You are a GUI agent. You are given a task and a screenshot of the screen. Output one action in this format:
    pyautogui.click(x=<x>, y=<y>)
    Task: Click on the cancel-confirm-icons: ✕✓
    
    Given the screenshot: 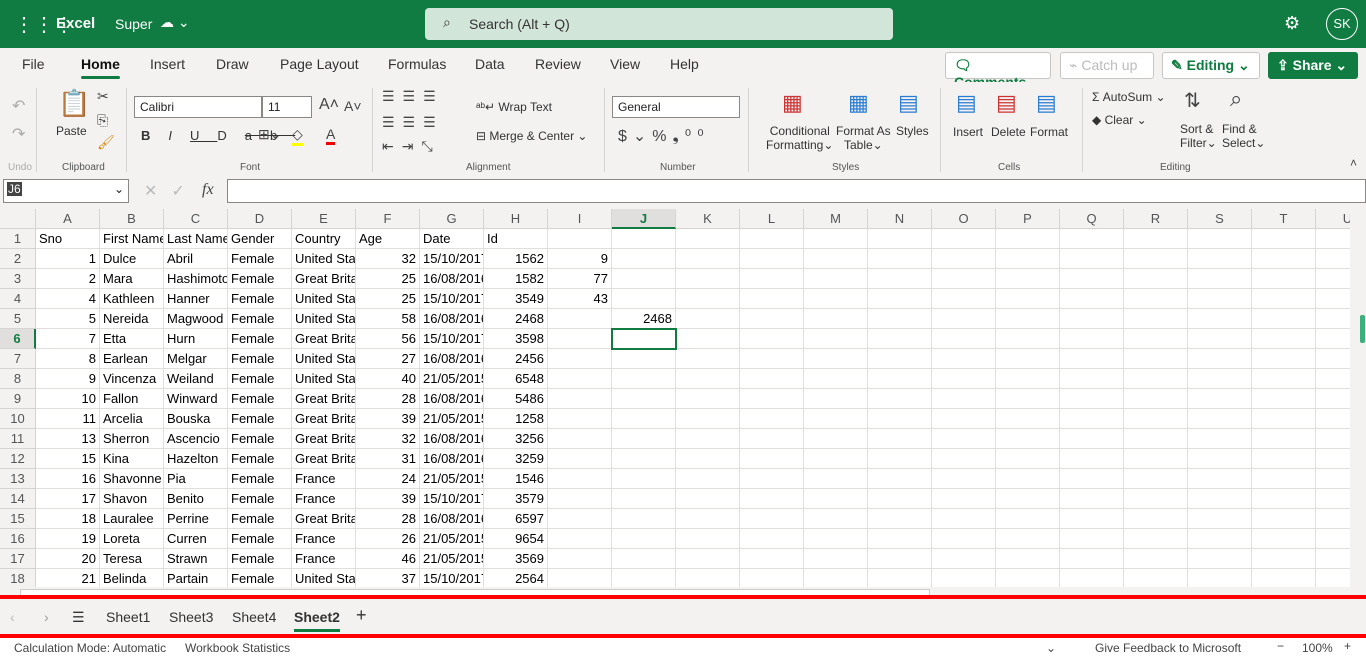 What is the action you would take?
    pyautogui.click(x=171, y=191)
    